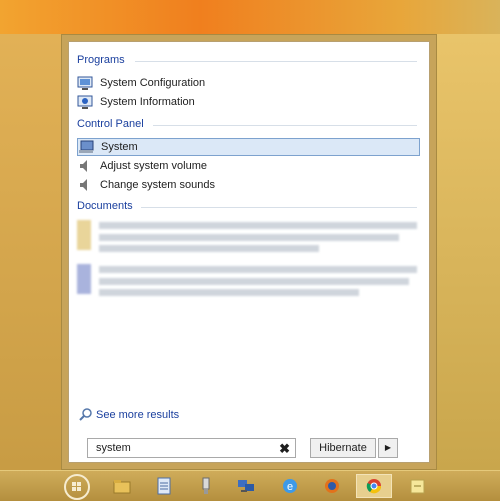 This screenshot has width=500, height=501. What do you see at coordinates (276, 61) in the screenshot?
I see `programs-divider` at bounding box center [276, 61].